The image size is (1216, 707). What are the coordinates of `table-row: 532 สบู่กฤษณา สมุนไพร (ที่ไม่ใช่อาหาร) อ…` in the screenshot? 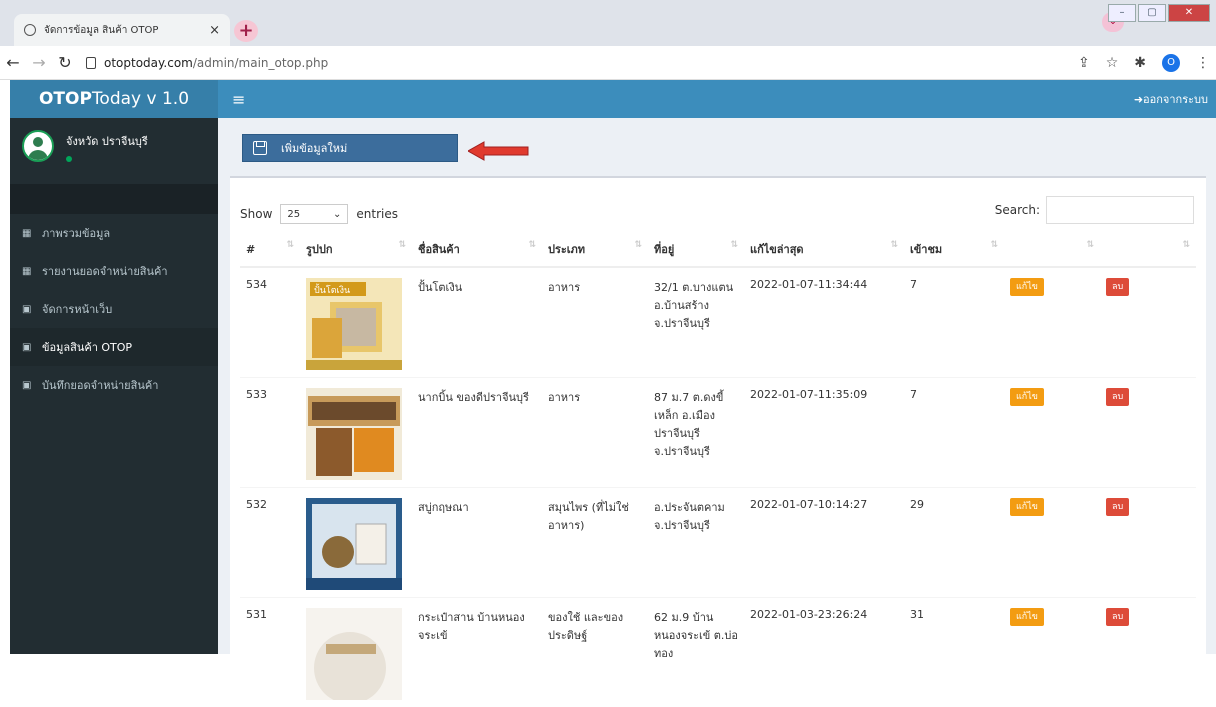 It's located at (718, 541).